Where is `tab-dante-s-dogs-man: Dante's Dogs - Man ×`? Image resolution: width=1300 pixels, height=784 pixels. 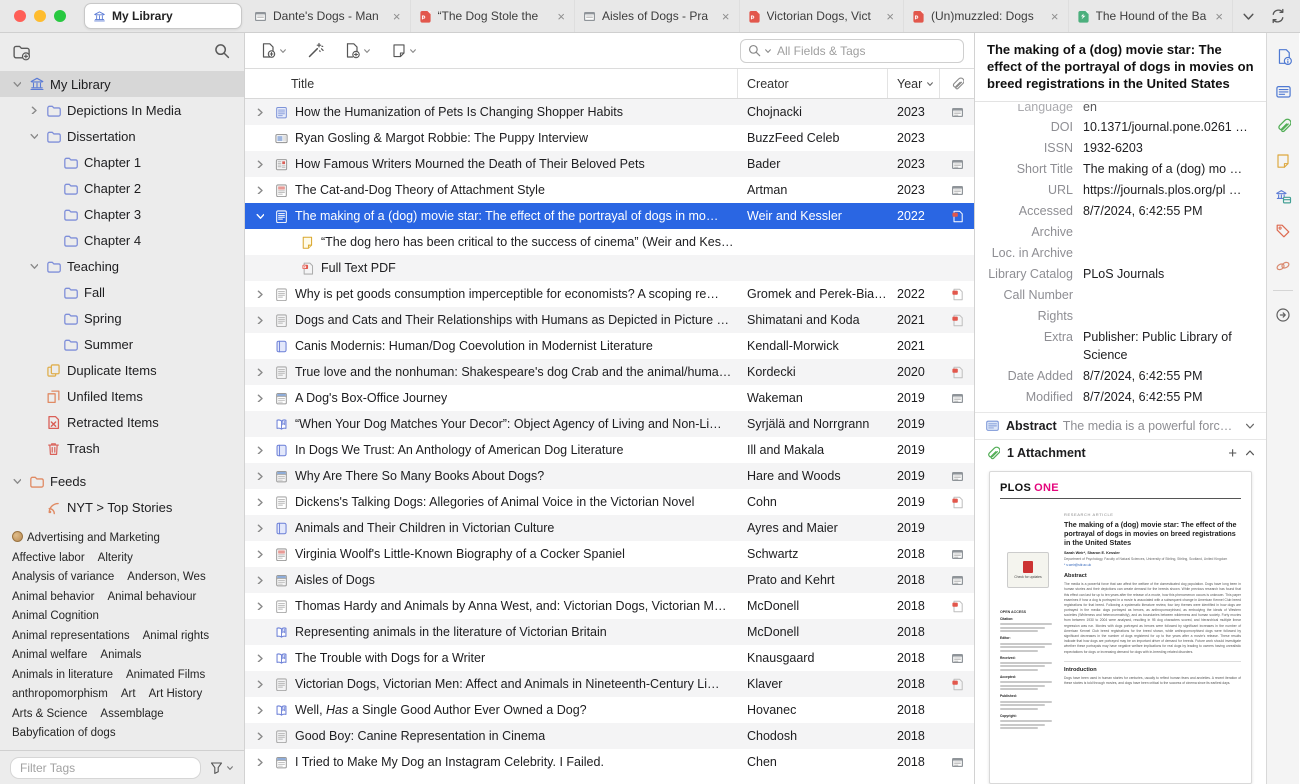
tab-dante-s-dogs-man: Dante's Dogs - Man × is located at coordinates (328, 16).